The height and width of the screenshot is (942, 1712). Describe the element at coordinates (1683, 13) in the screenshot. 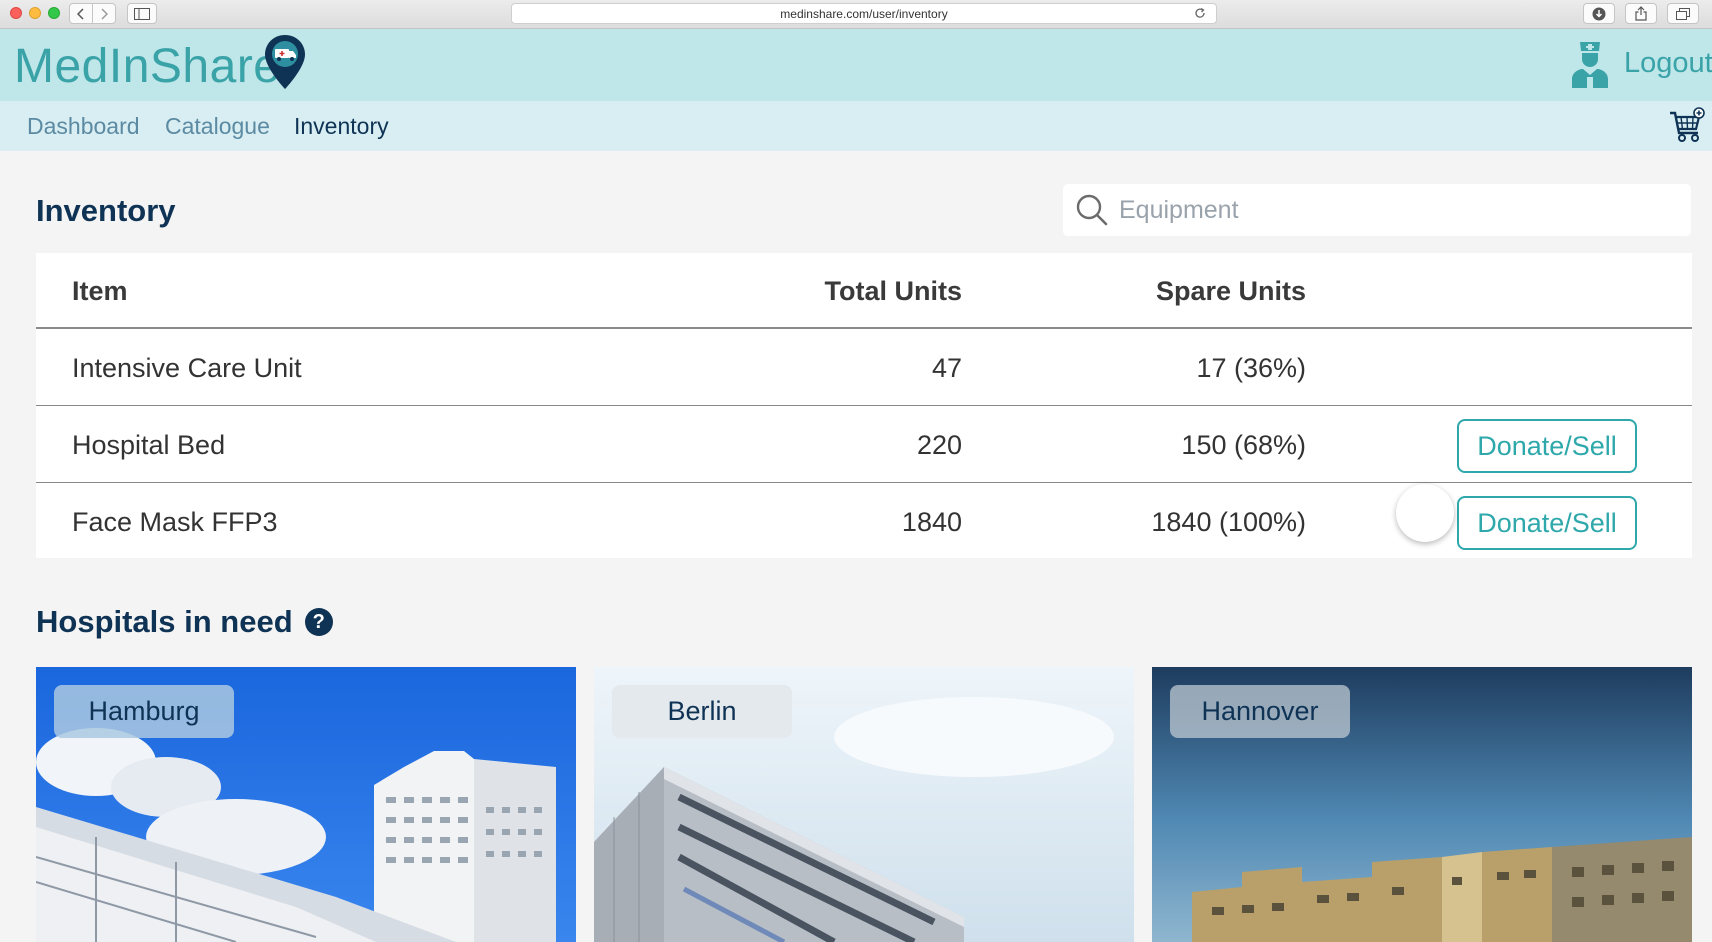

I see `tabs-overview-icon` at that location.